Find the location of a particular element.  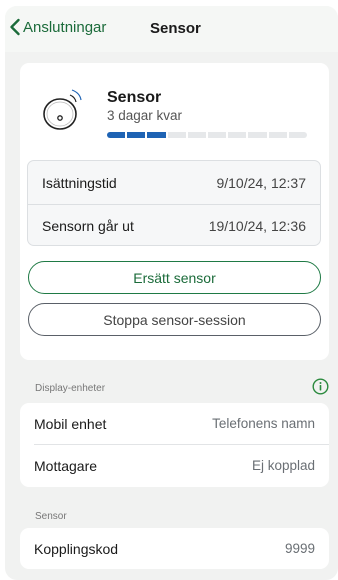

list-item-mobile-device: Mobil enhet Telefonens namn is located at coordinates (174, 423).